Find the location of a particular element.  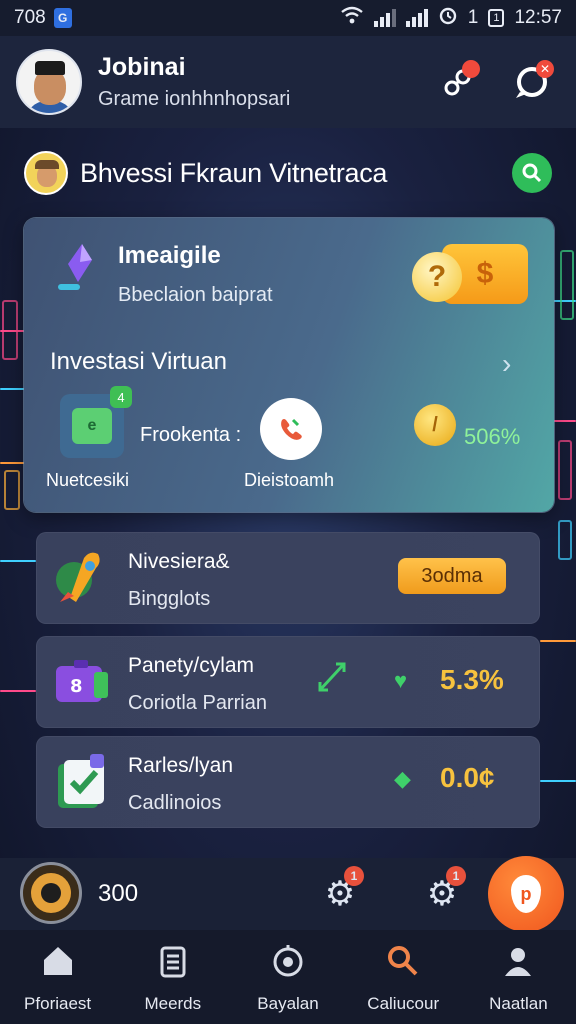

list-item-title: Rarles/lyan is located at coordinates (181, 765).